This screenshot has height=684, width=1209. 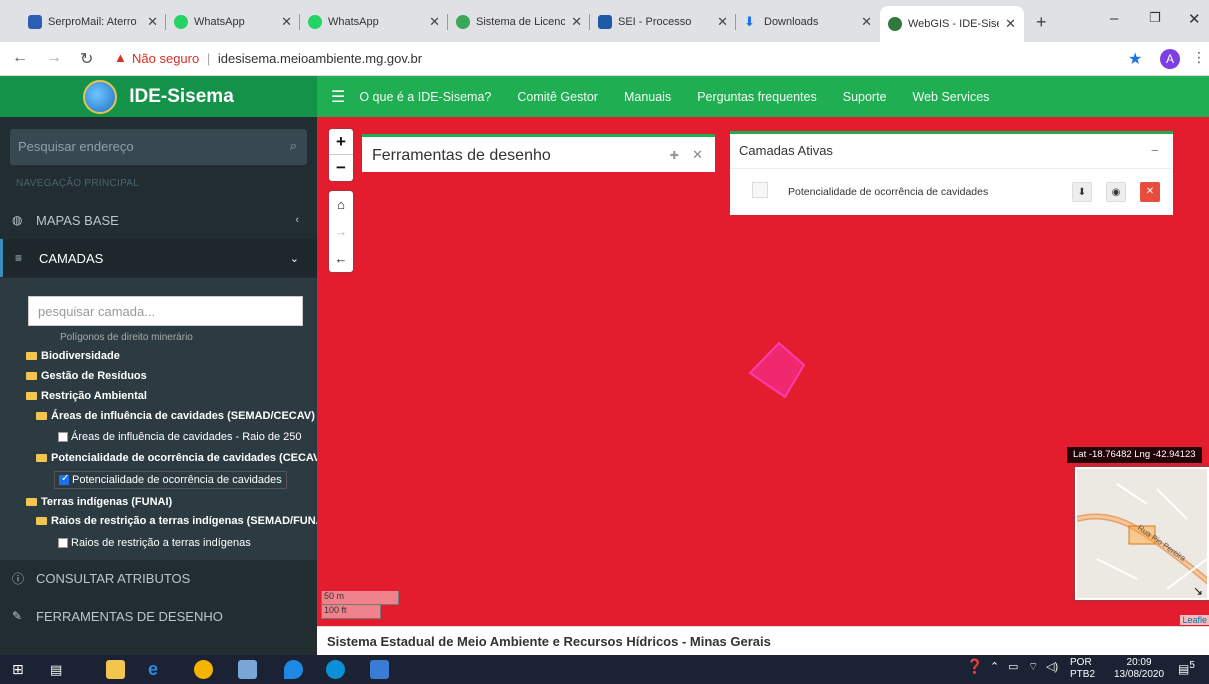 What do you see at coordinates (1139, 669) in the screenshot?
I see `clock: 20:09 13/08/2020` at bounding box center [1139, 669].